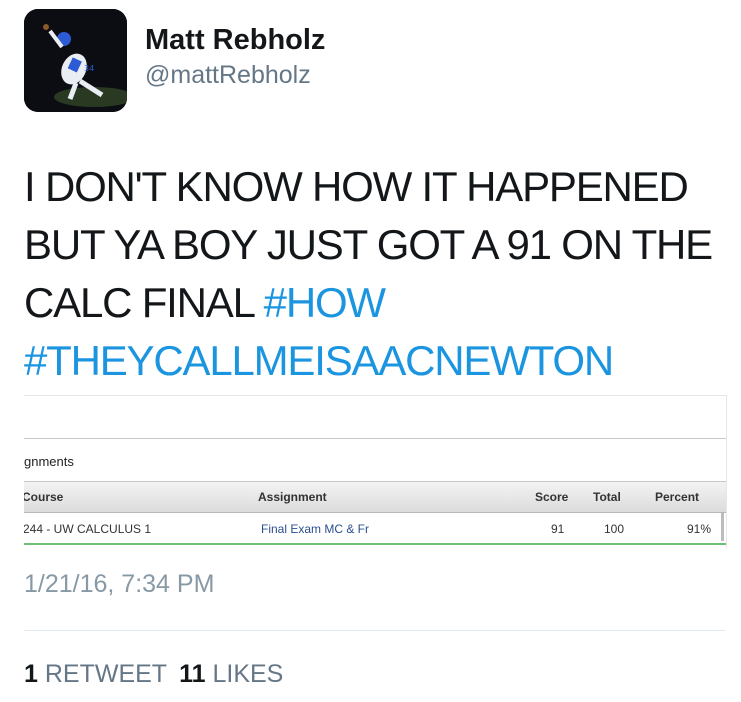 The width and height of the screenshot is (741, 702). Describe the element at coordinates (552, 497) in the screenshot. I see `column-header-score: Score` at that location.